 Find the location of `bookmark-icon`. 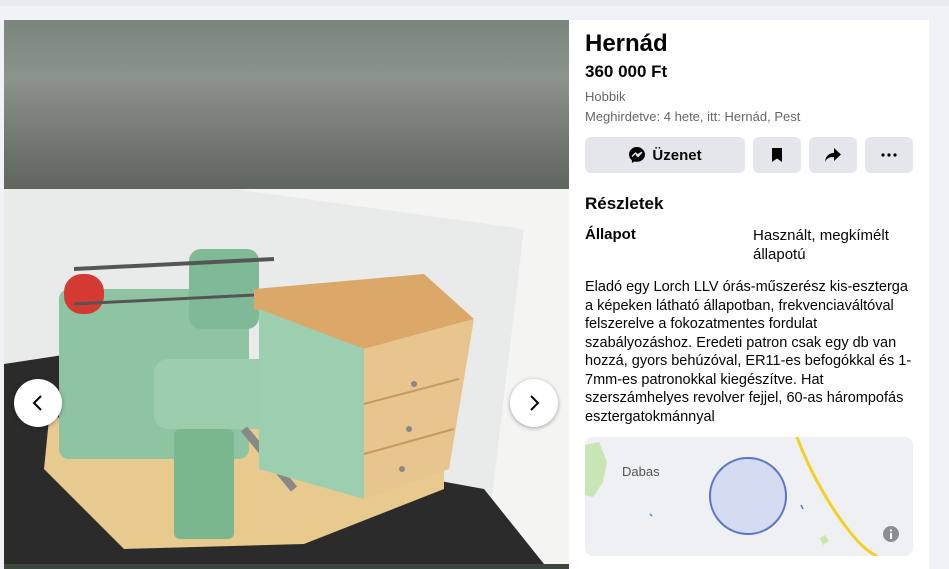

bookmark-icon is located at coordinates (777, 155).